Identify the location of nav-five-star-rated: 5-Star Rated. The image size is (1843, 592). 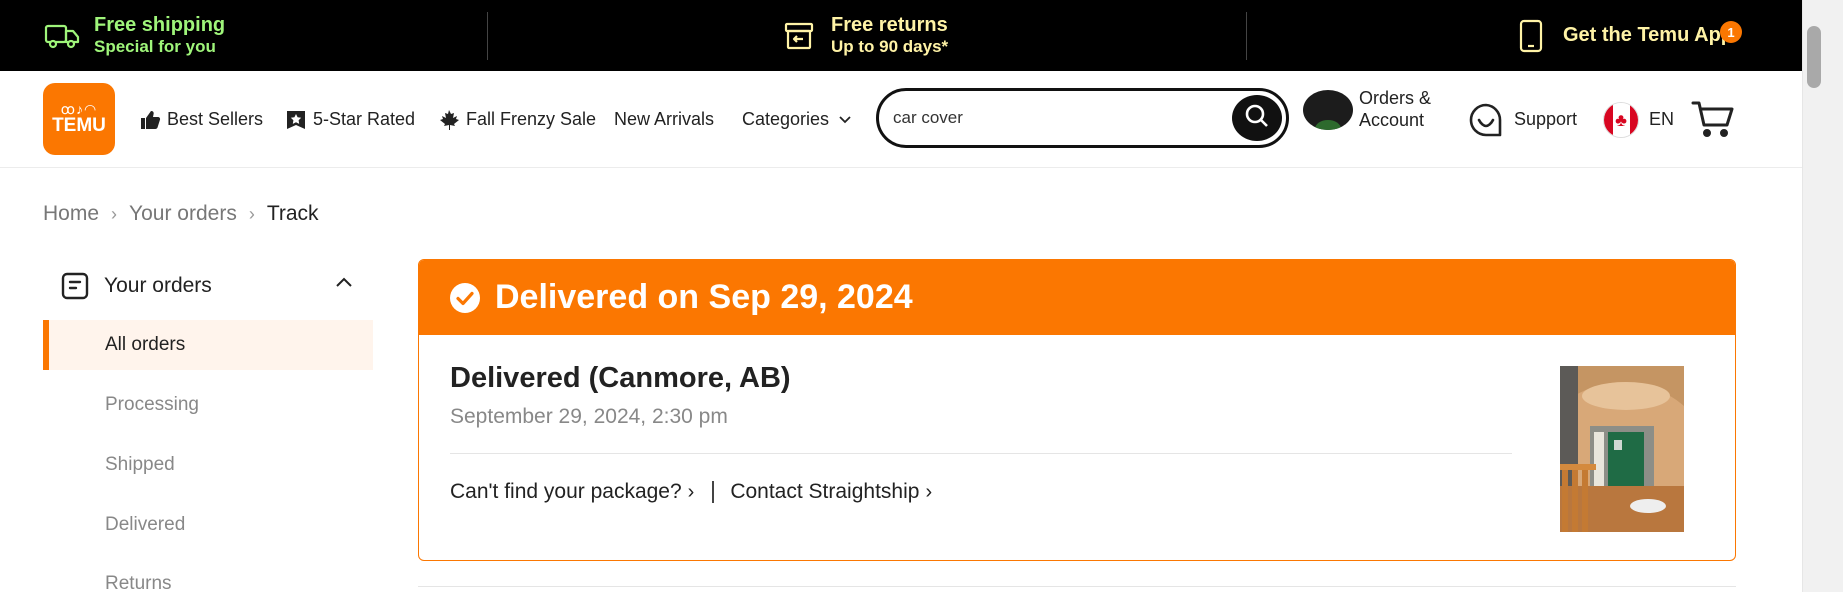
(350, 119).